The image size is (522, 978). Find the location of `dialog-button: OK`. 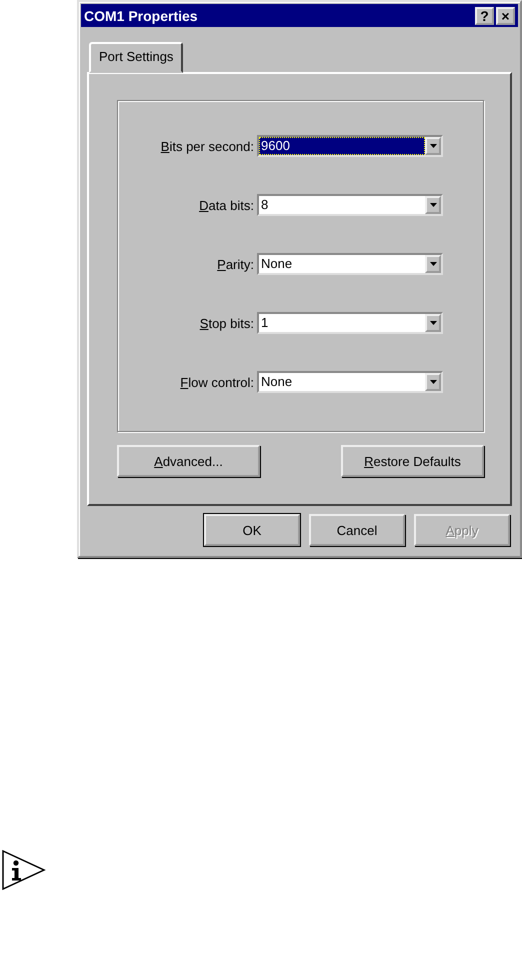

dialog-button: OK is located at coordinates (252, 530).